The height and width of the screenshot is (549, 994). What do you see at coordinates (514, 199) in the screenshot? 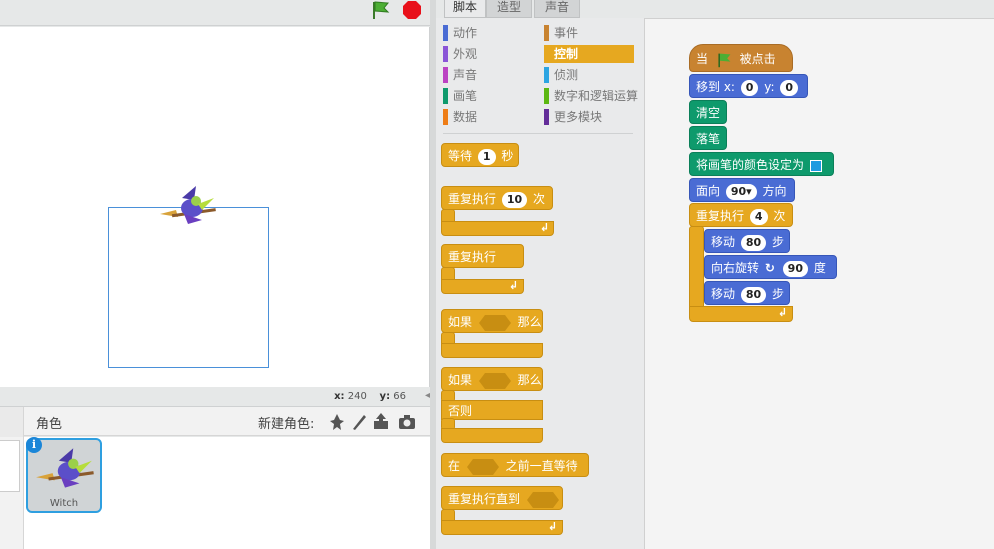
I see `repeat-count-input: 10` at bounding box center [514, 199].